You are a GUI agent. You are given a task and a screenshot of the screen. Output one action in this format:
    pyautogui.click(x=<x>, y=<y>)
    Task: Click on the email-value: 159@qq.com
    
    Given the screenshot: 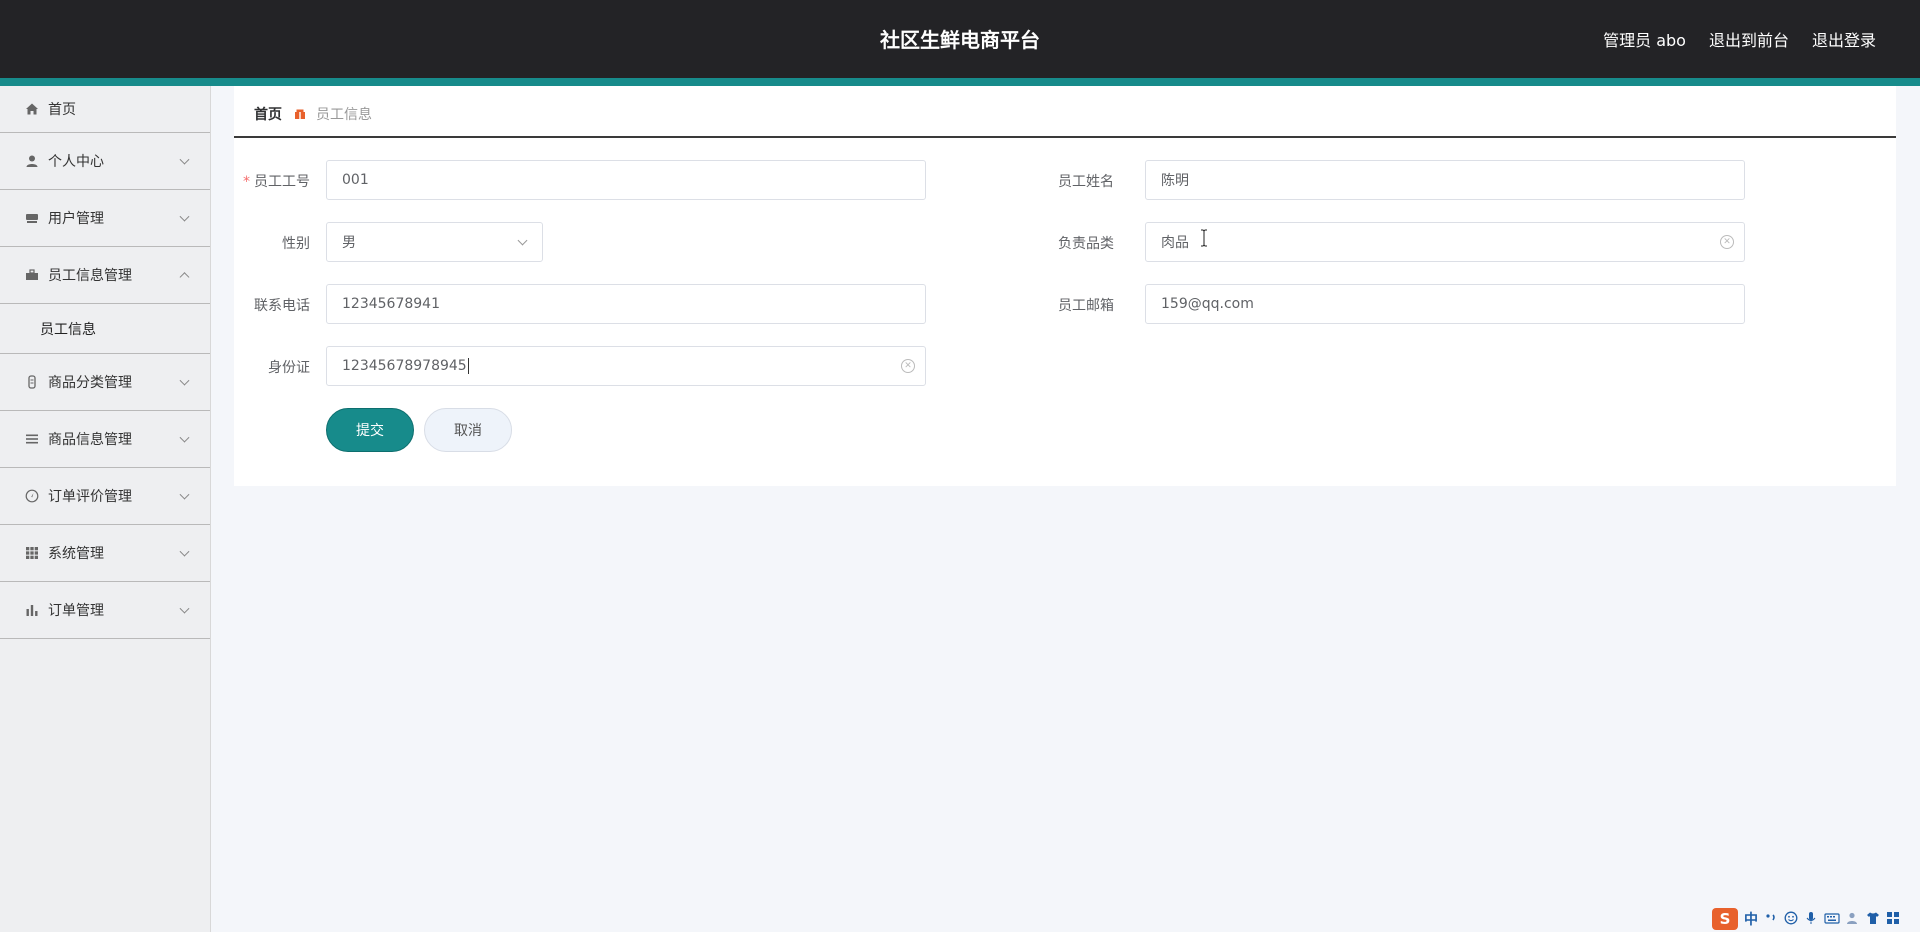 What is the action you would take?
    pyautogui.click(x=1207, y=304)
    